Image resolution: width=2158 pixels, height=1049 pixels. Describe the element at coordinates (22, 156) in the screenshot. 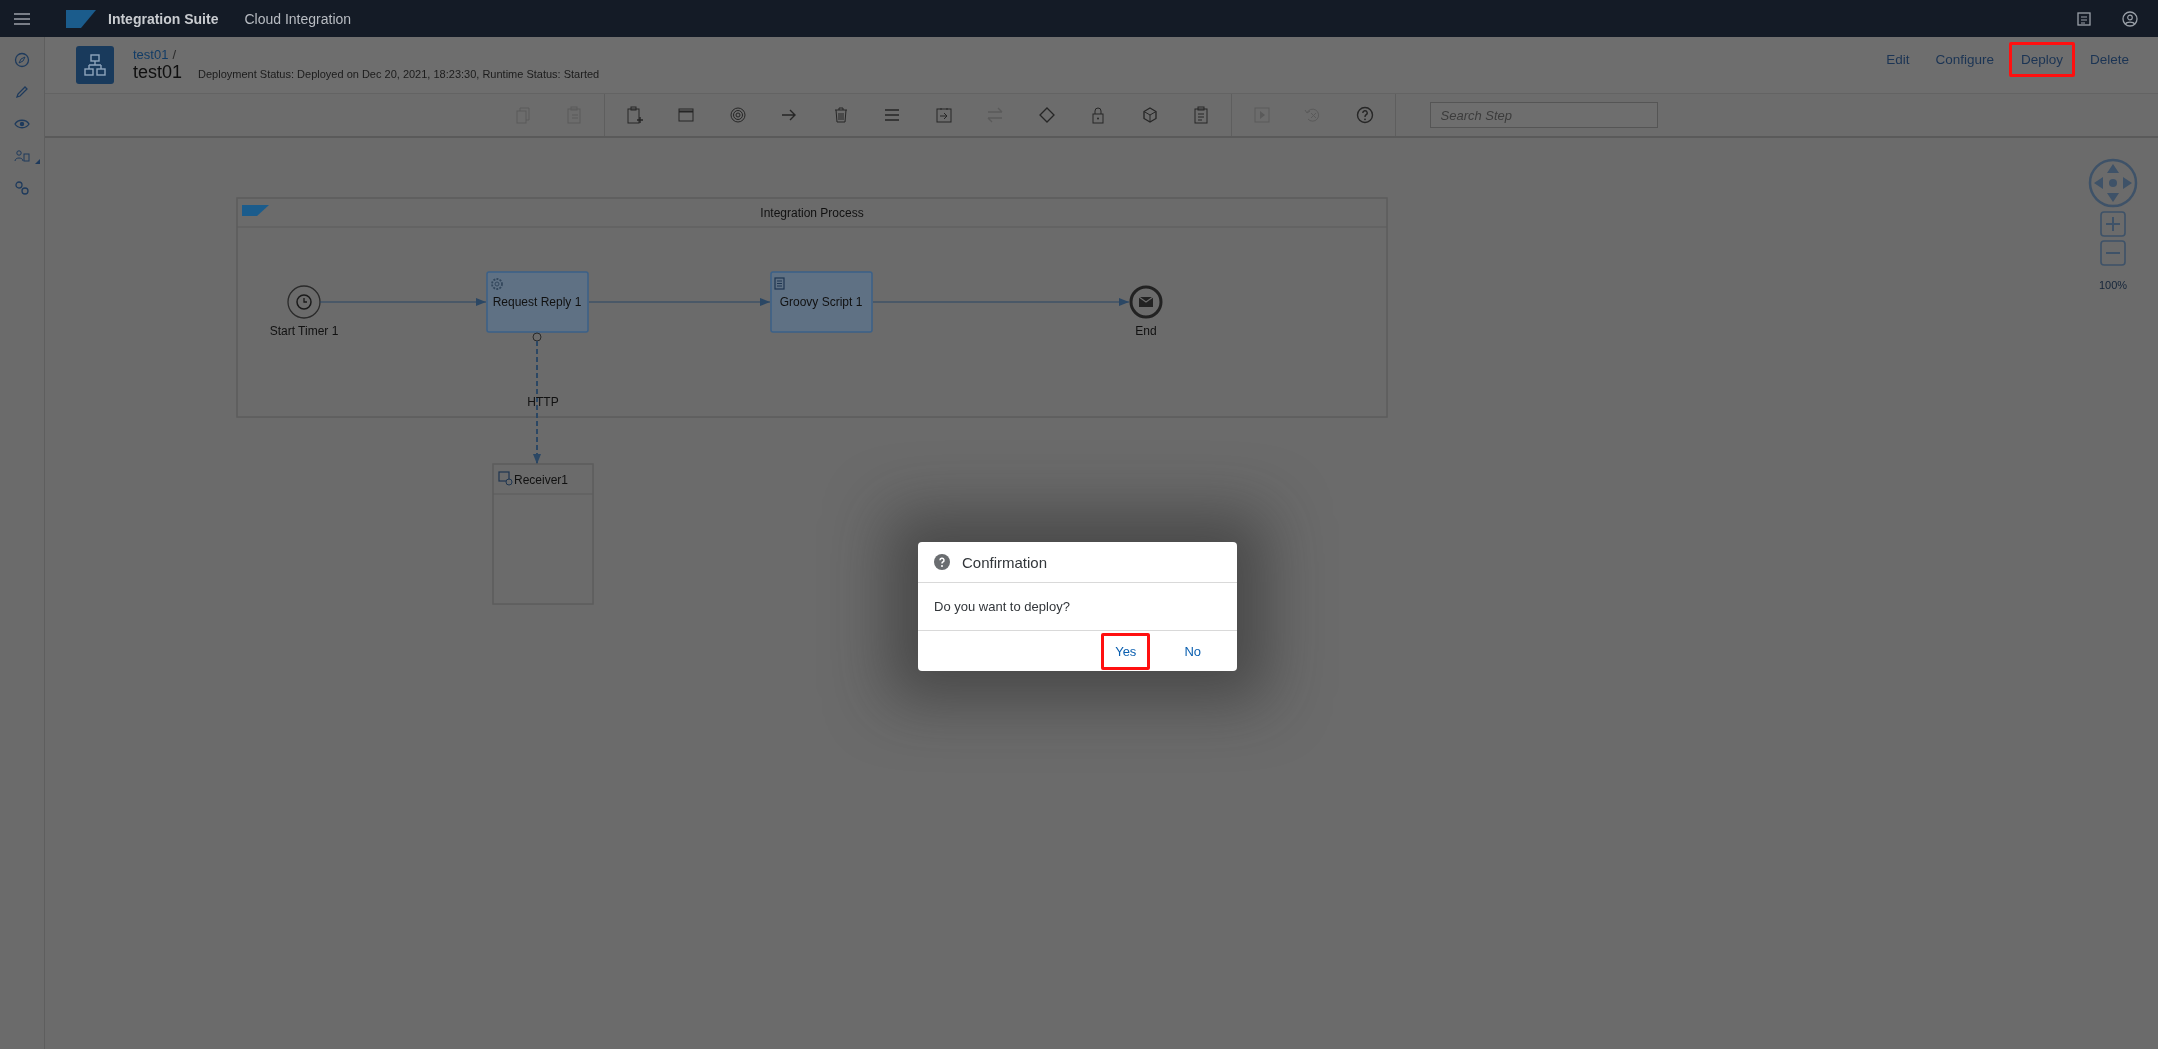

I see `users-icon` at that location.